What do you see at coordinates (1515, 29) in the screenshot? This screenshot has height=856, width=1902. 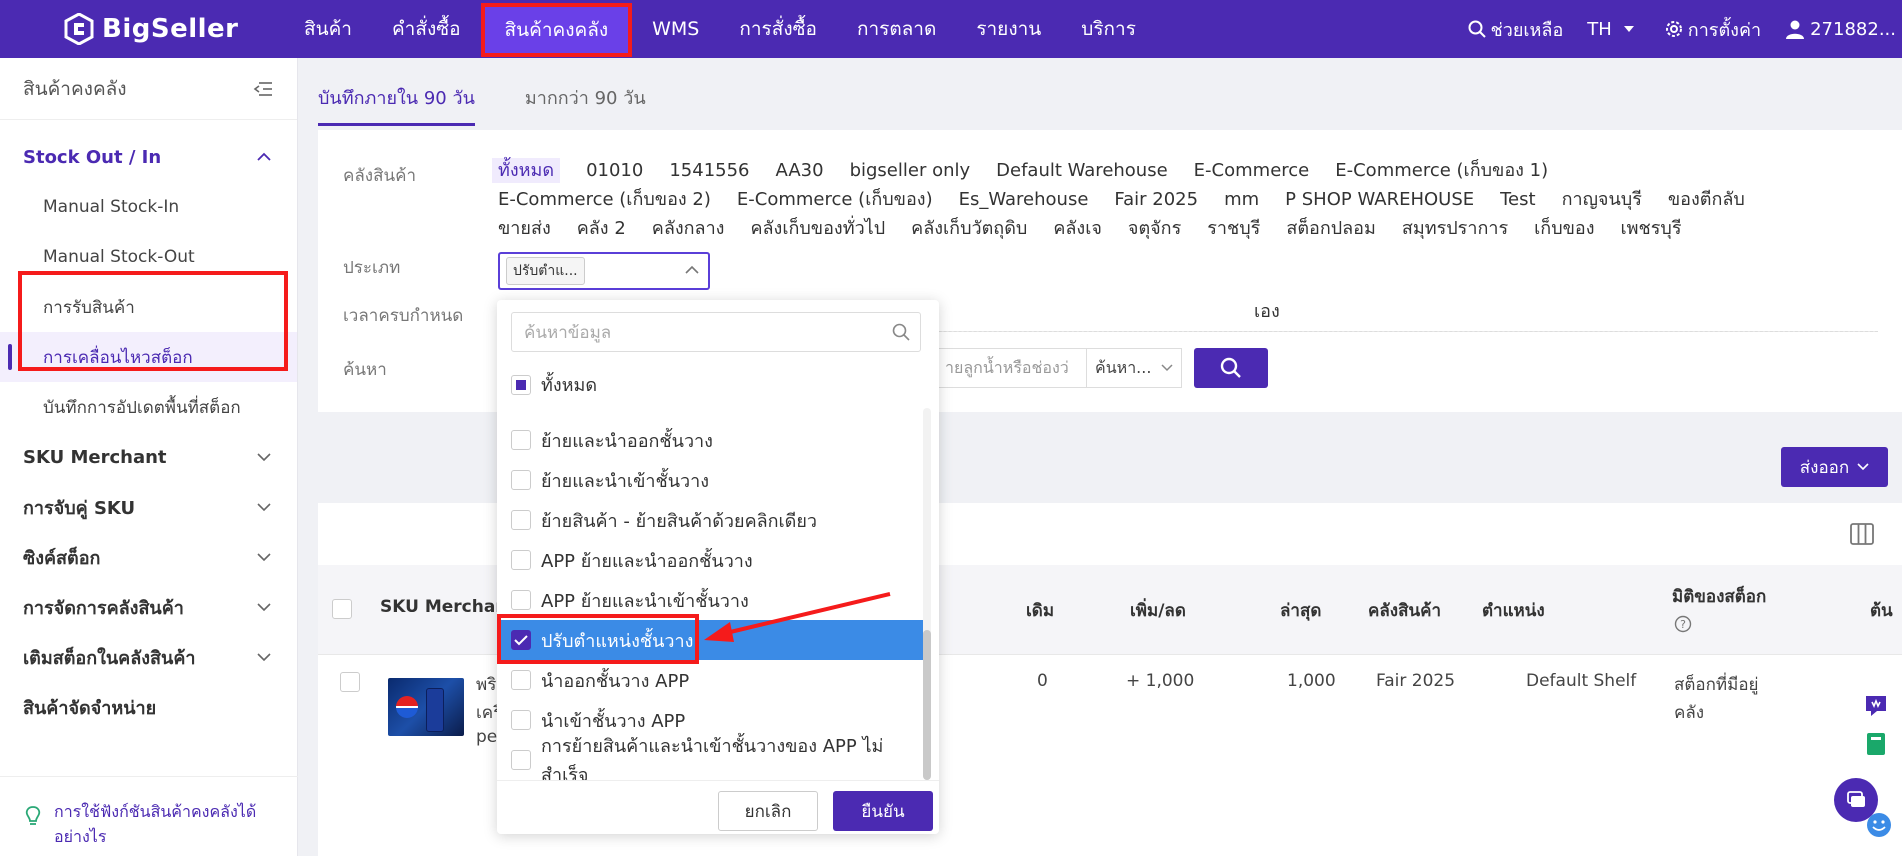 I see `help-link: ช่วยเหลือ` at bounding box center [1515, 29].